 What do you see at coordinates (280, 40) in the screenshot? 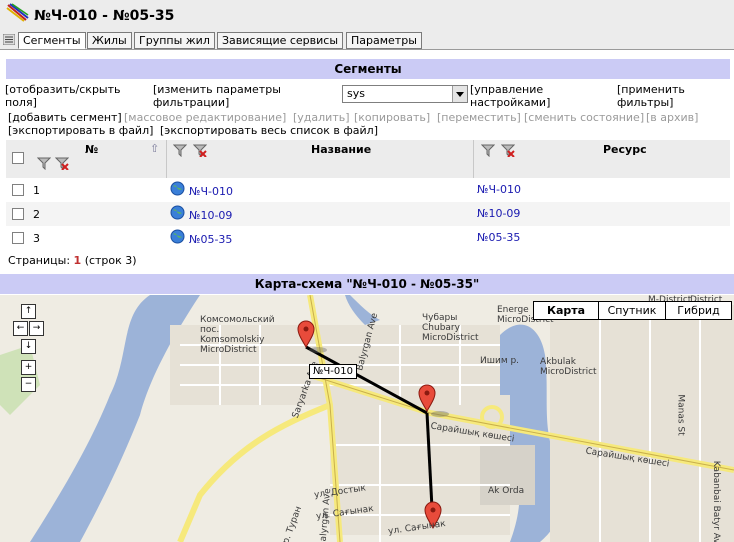
I see `tab-dependent-services: Зависящие сервисы` at bounding box center [280, 40].